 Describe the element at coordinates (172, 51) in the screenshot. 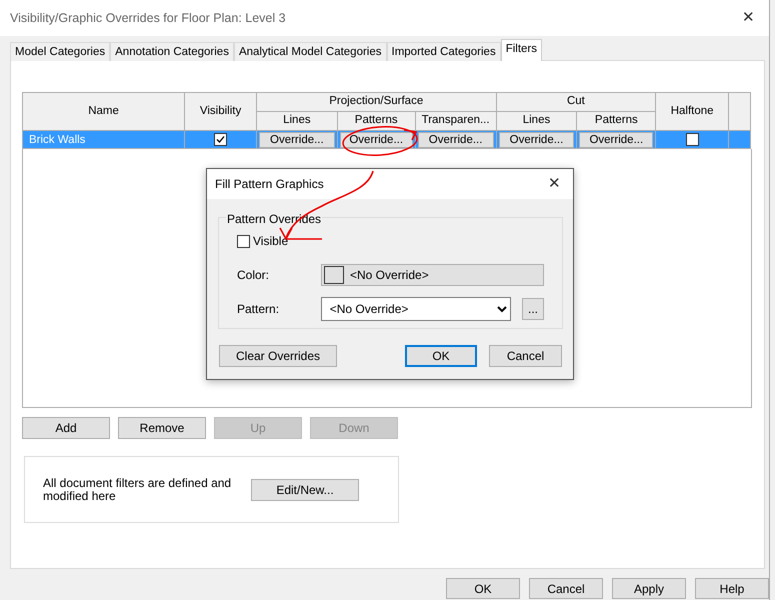

I see `tab: Annotation Categories` at that location.